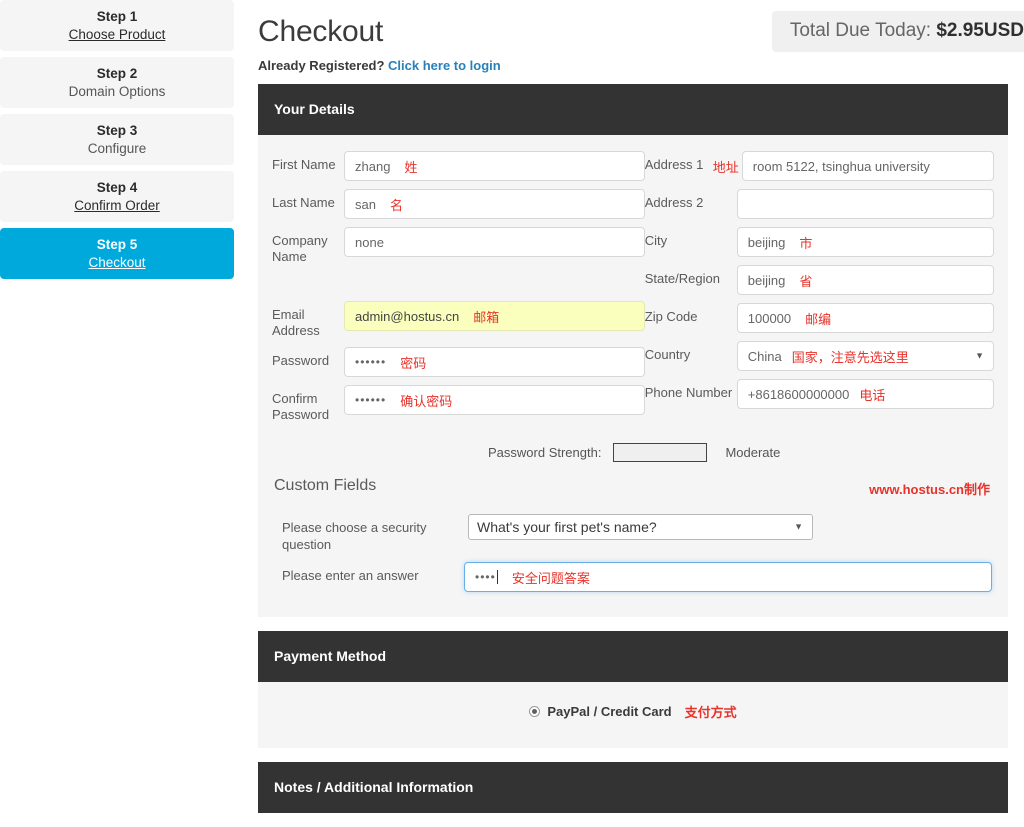 This screenshot has height=827, width=1024. I want to click on field-phone: Phone Number +8618600000000 电话, so click(819, 394).